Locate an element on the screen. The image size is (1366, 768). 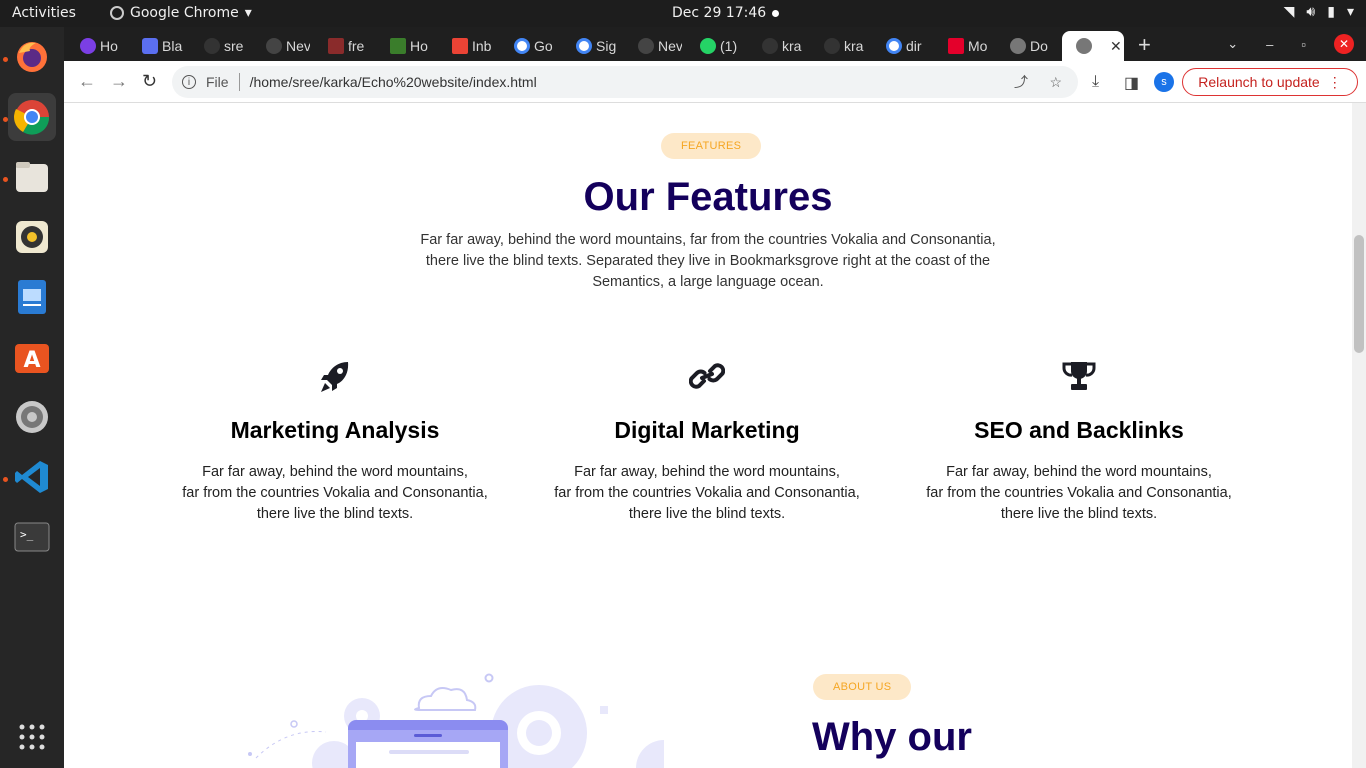
bookmark-star-icon: ☆ is located at coordinates (1055, 82).